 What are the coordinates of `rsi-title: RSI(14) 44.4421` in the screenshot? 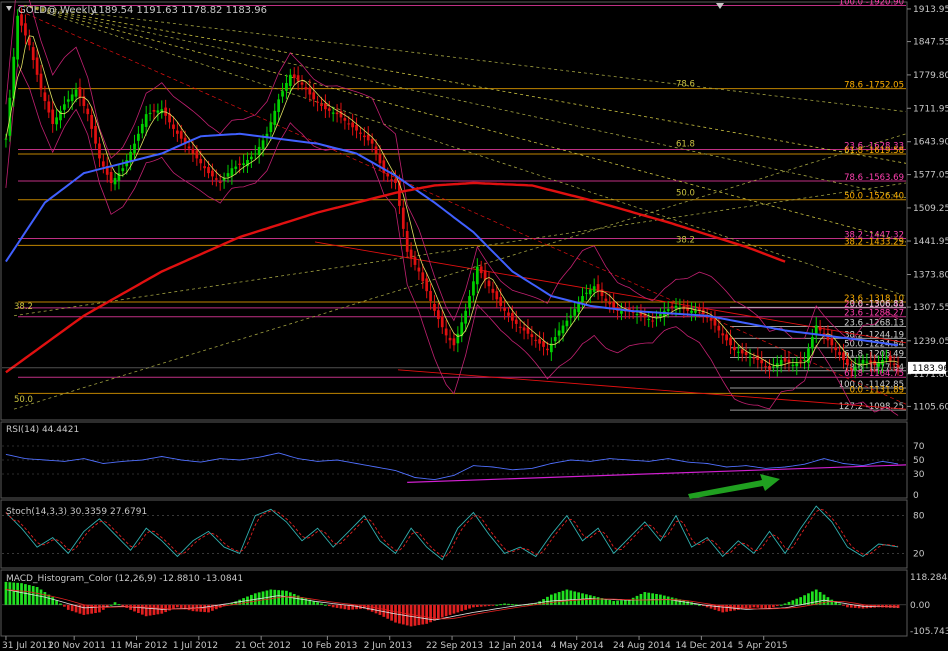 It's located at (42, 430).